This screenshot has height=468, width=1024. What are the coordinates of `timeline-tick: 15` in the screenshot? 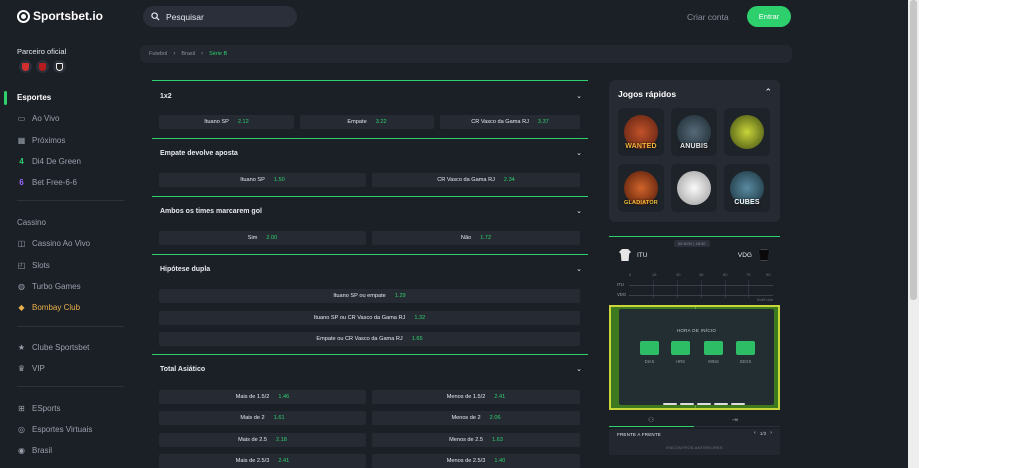 It's located at (654, 274).